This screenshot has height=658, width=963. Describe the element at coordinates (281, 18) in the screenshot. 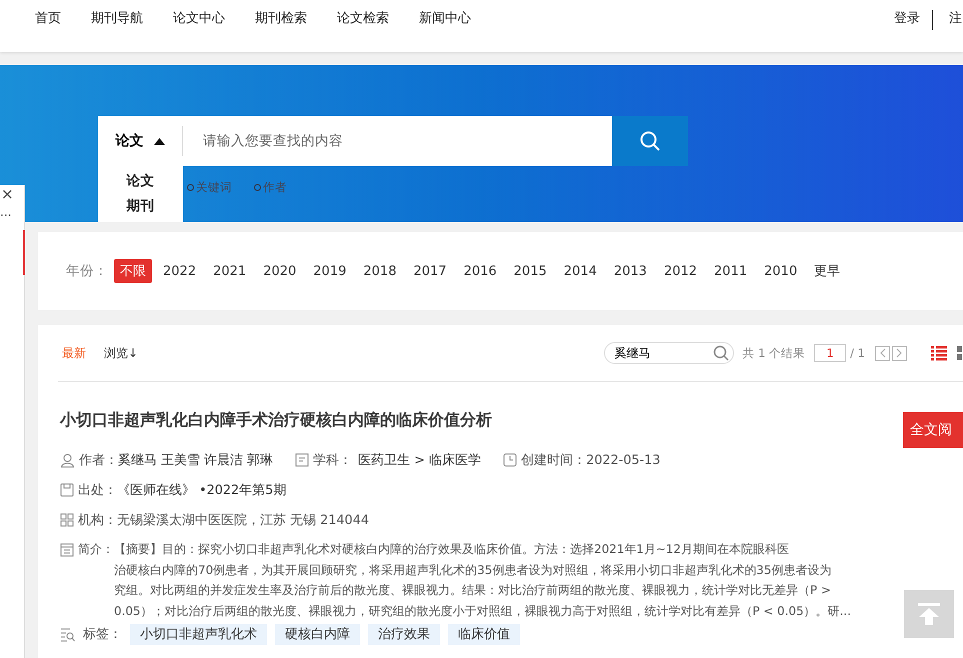

I see `nav-link: 期刊检索` at that location.